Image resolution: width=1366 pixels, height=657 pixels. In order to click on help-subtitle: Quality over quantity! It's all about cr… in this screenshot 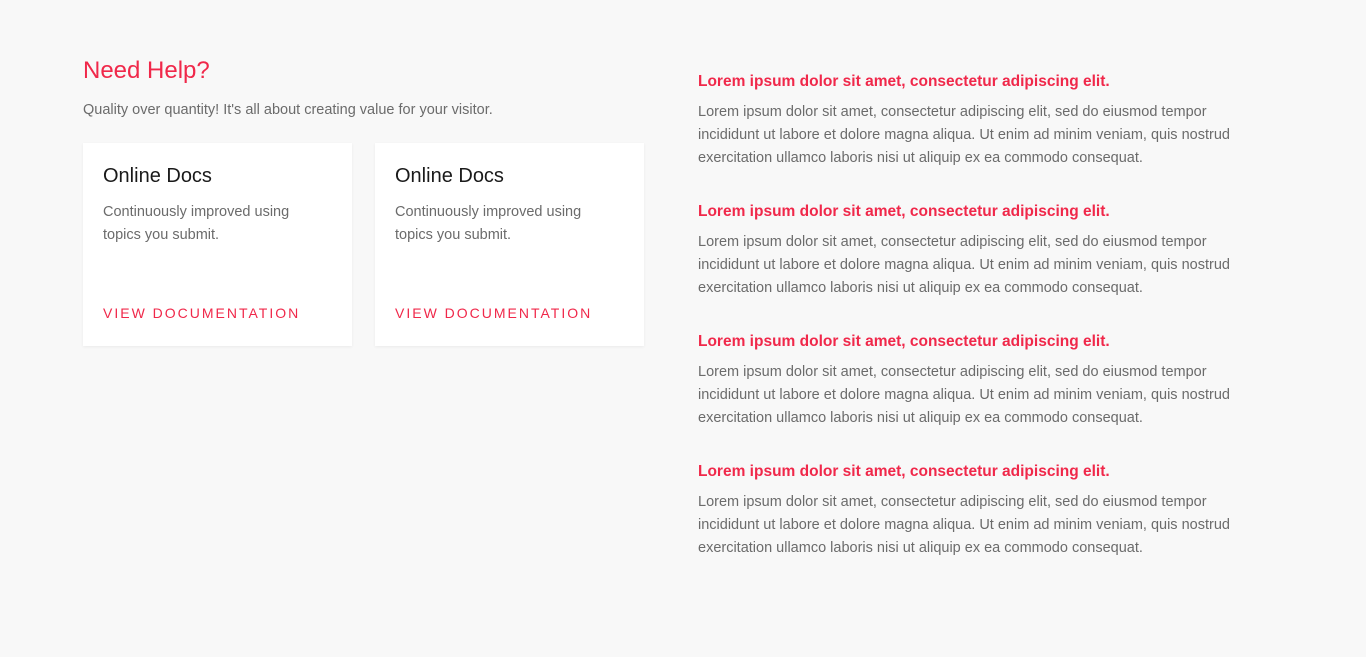, I will do `click(288, 110)`.